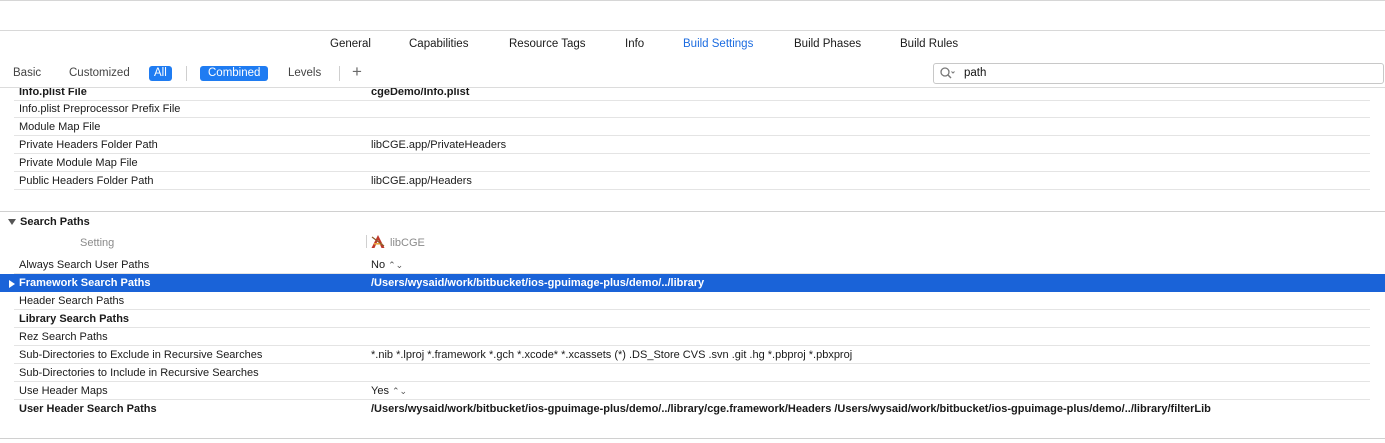 This screenshot has height=443, width=1385. What do you see at coordinates (72, 301) in the screenshot?
I see `setting-name: Header Search Paths` at bounding box center [72, 301].